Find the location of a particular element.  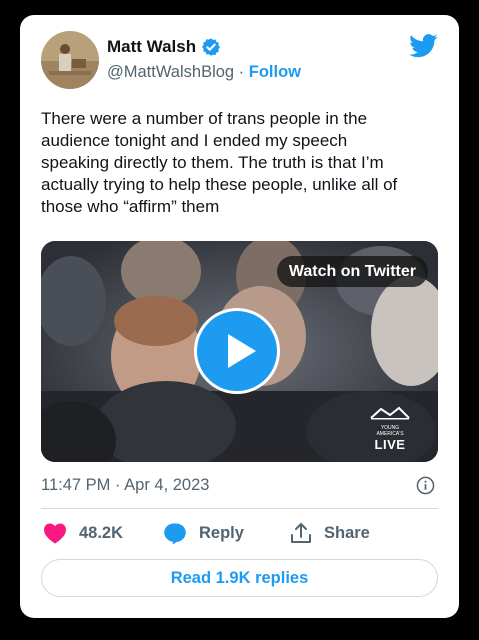

tweet-text-line: audience tonight and I ended my speech is located at coordinates (194, 140).